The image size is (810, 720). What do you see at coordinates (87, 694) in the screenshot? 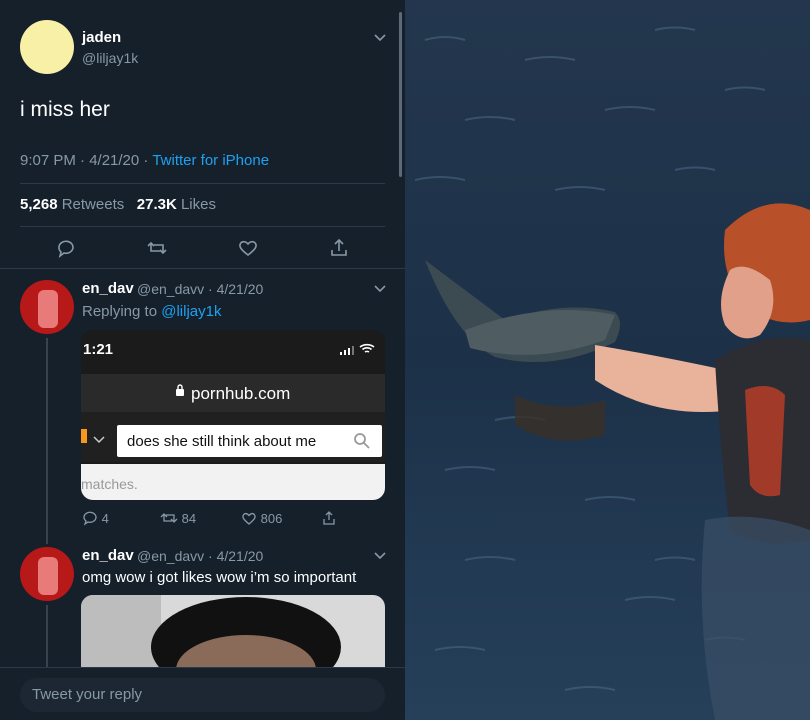
I see `reply-placeholder: Tweet your reply` at bounding box center [87, 694].